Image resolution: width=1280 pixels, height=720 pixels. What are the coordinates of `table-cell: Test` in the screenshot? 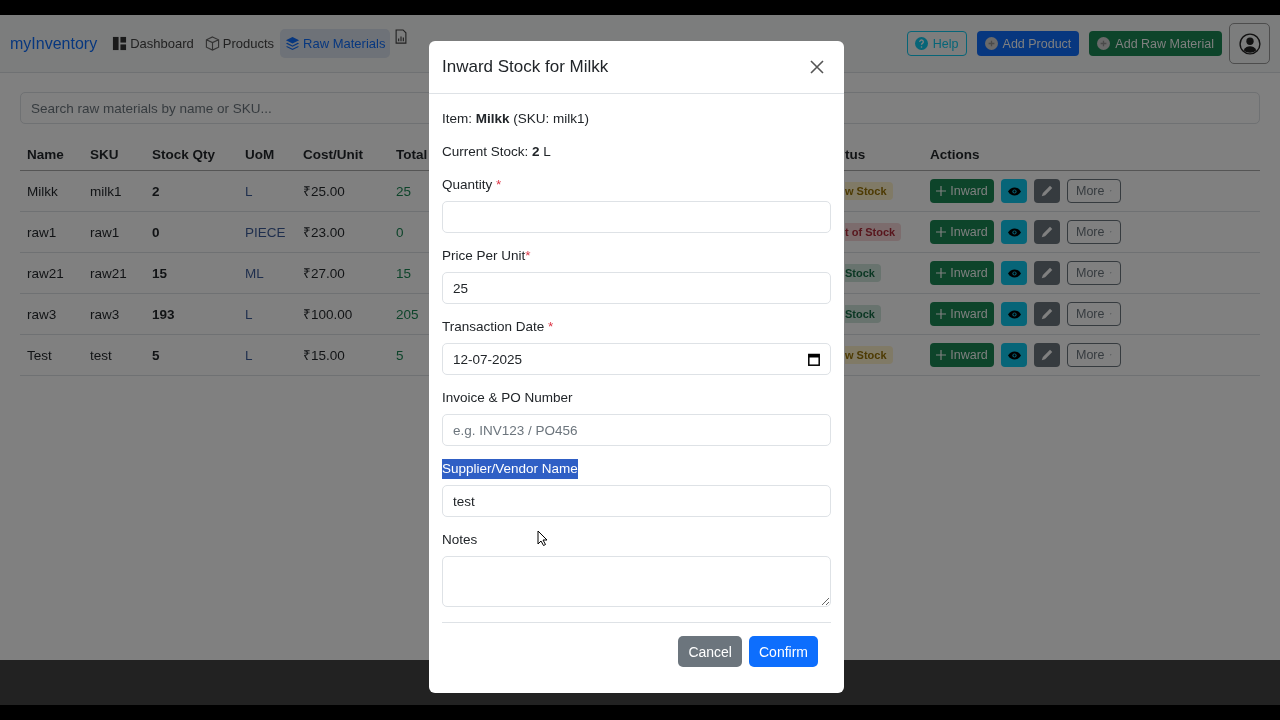 It's located at (39, 355).